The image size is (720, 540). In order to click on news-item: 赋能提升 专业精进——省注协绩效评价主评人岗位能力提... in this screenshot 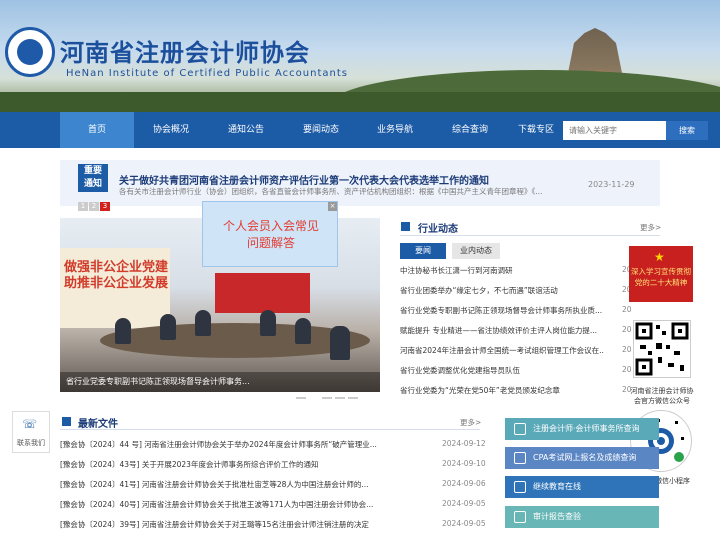, I will do `click(502, 330)`.